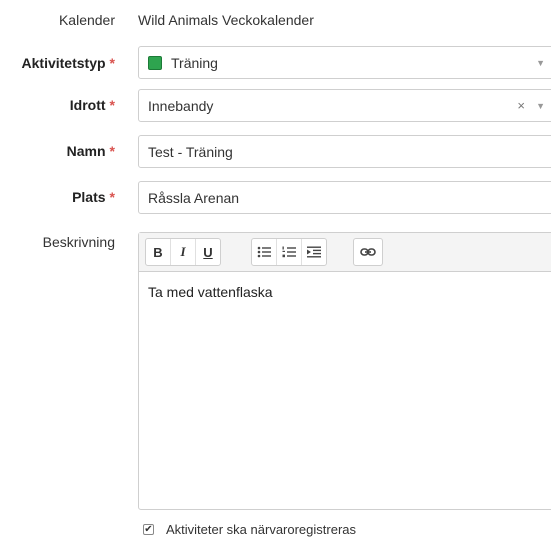 This screenshot has height=548, width=551. Describe the element at coordinates (89, 197) in the screenshot. I see `plats-label-text: Plats` at that location.